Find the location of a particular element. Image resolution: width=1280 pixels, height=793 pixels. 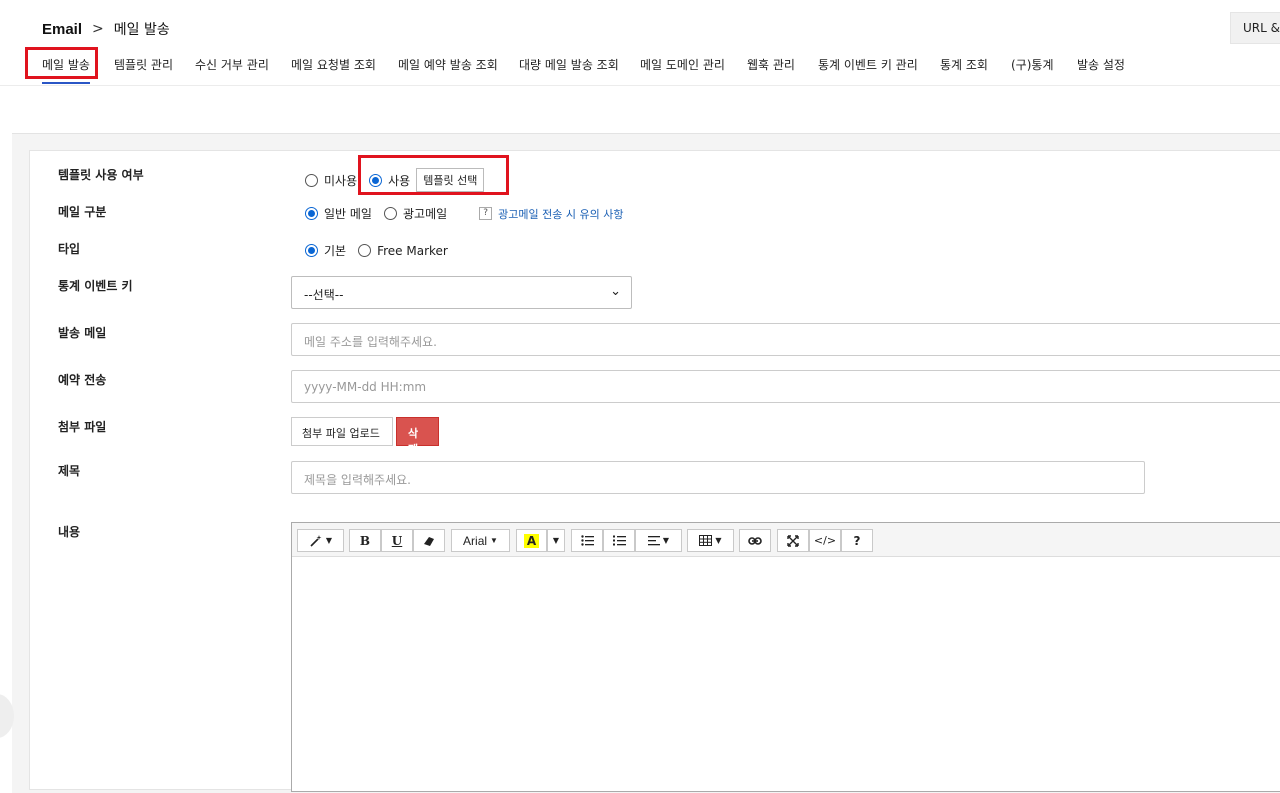

label-attachment: 첨부 파일 is located at coordinates (82, 427).